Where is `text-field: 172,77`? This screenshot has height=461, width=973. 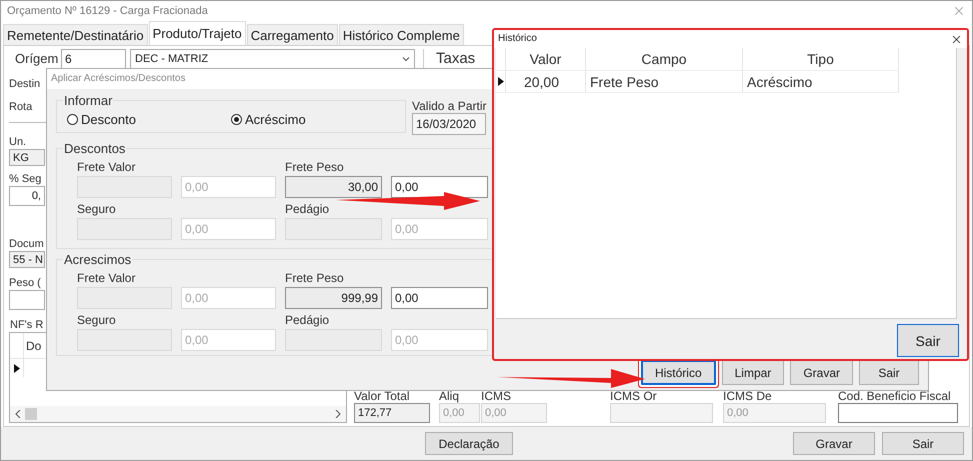
text-field: 172,77 is located at coordinates (392, 413).